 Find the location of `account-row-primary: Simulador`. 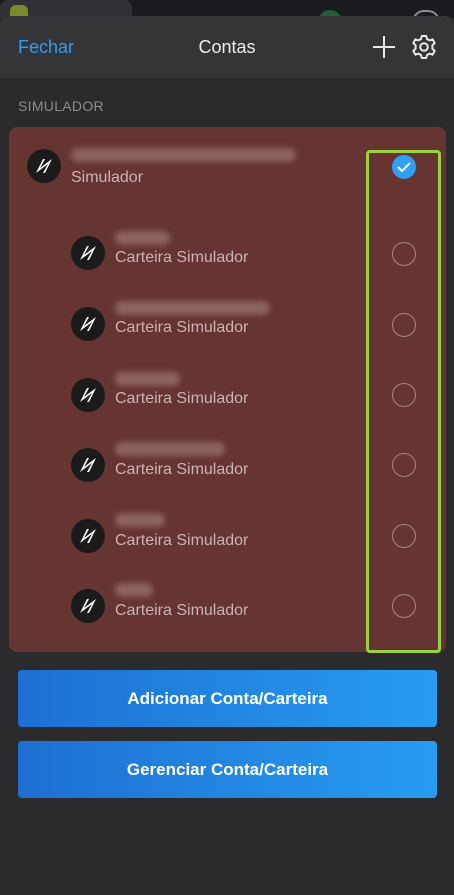

account-row-primary: Simulador is located at coordinates (227, 178).